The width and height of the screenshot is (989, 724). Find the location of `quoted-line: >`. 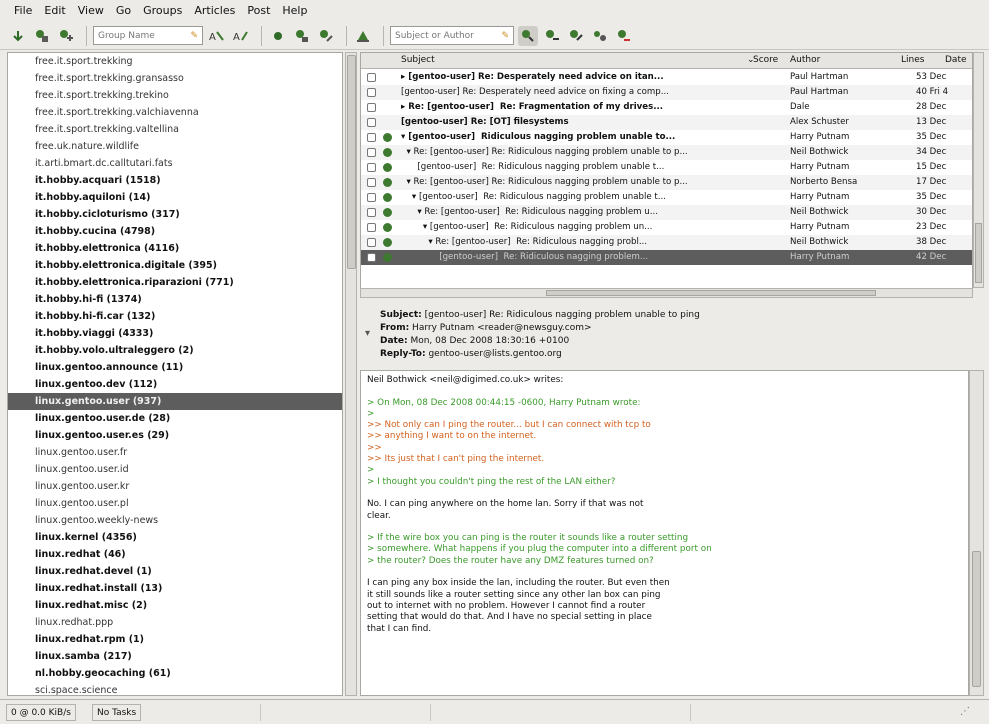

quoted-line: > is located at coordinates (371, 470).